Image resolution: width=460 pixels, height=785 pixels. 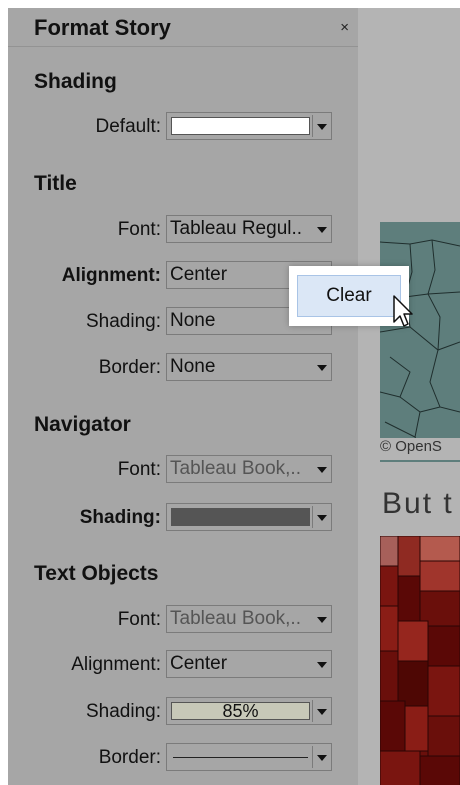 I want to click on title-shading-value: None, so click(x=193, y=320).